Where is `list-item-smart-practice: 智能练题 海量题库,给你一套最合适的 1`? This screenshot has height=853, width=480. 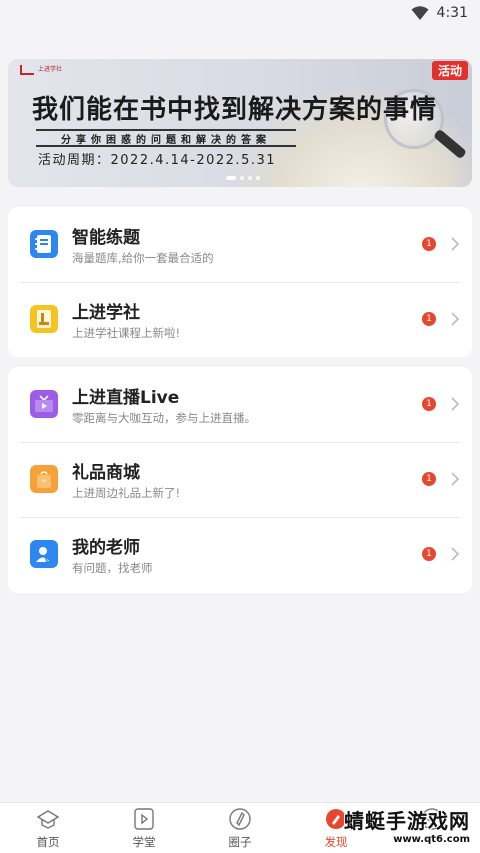 list-item-smart-practice: 智能练题 海量题库,给你一套最合适的 1 is located at coordinates (240, 244).